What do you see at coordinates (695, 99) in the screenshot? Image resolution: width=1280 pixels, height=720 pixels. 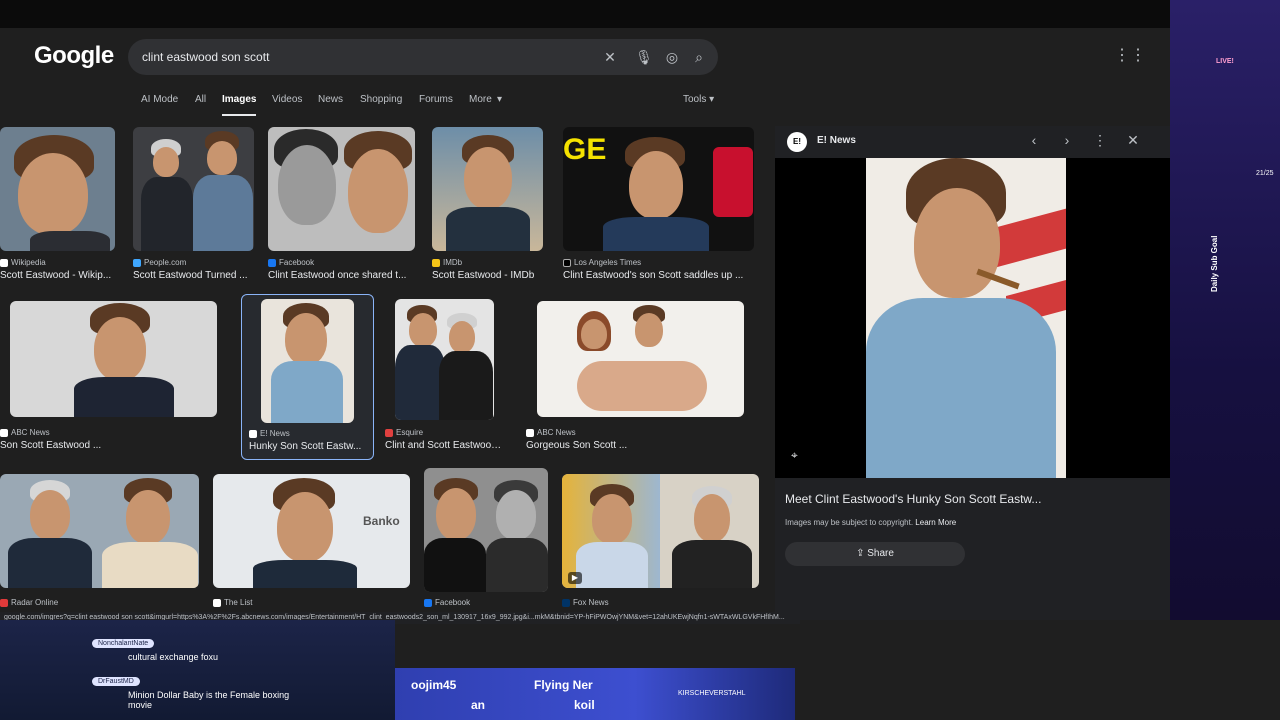 I see `tools-label: Tools` at bounding box center [695, 99].